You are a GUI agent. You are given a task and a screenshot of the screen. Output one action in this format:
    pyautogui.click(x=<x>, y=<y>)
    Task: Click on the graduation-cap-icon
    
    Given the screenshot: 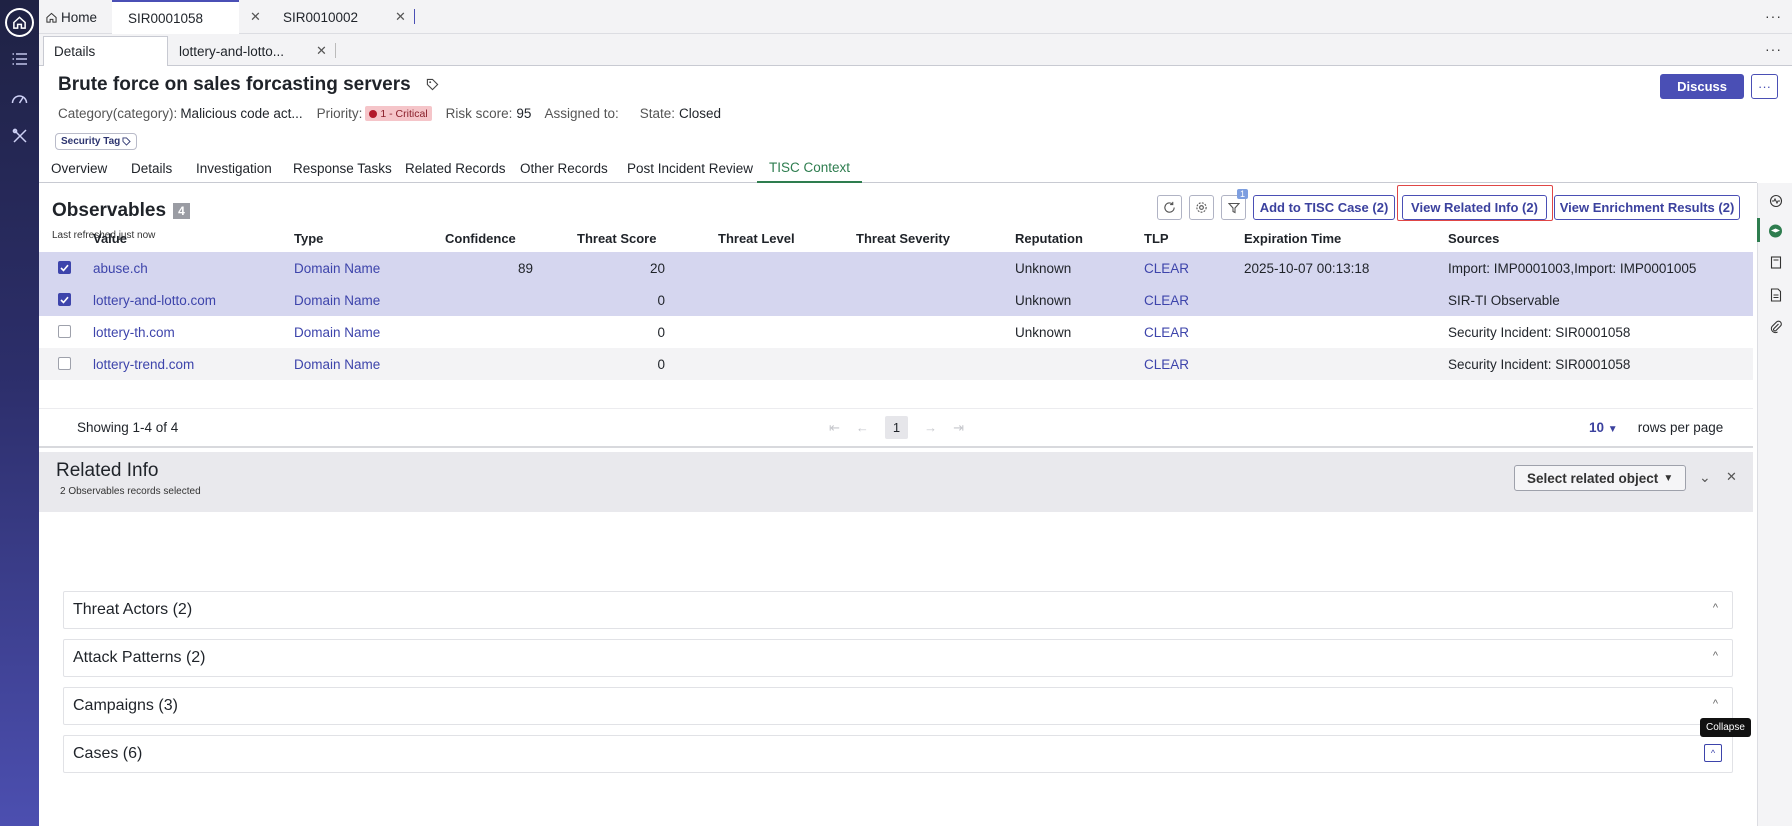 What is the action you would take?
    pyautogui.click(x=1775, y=230)
    